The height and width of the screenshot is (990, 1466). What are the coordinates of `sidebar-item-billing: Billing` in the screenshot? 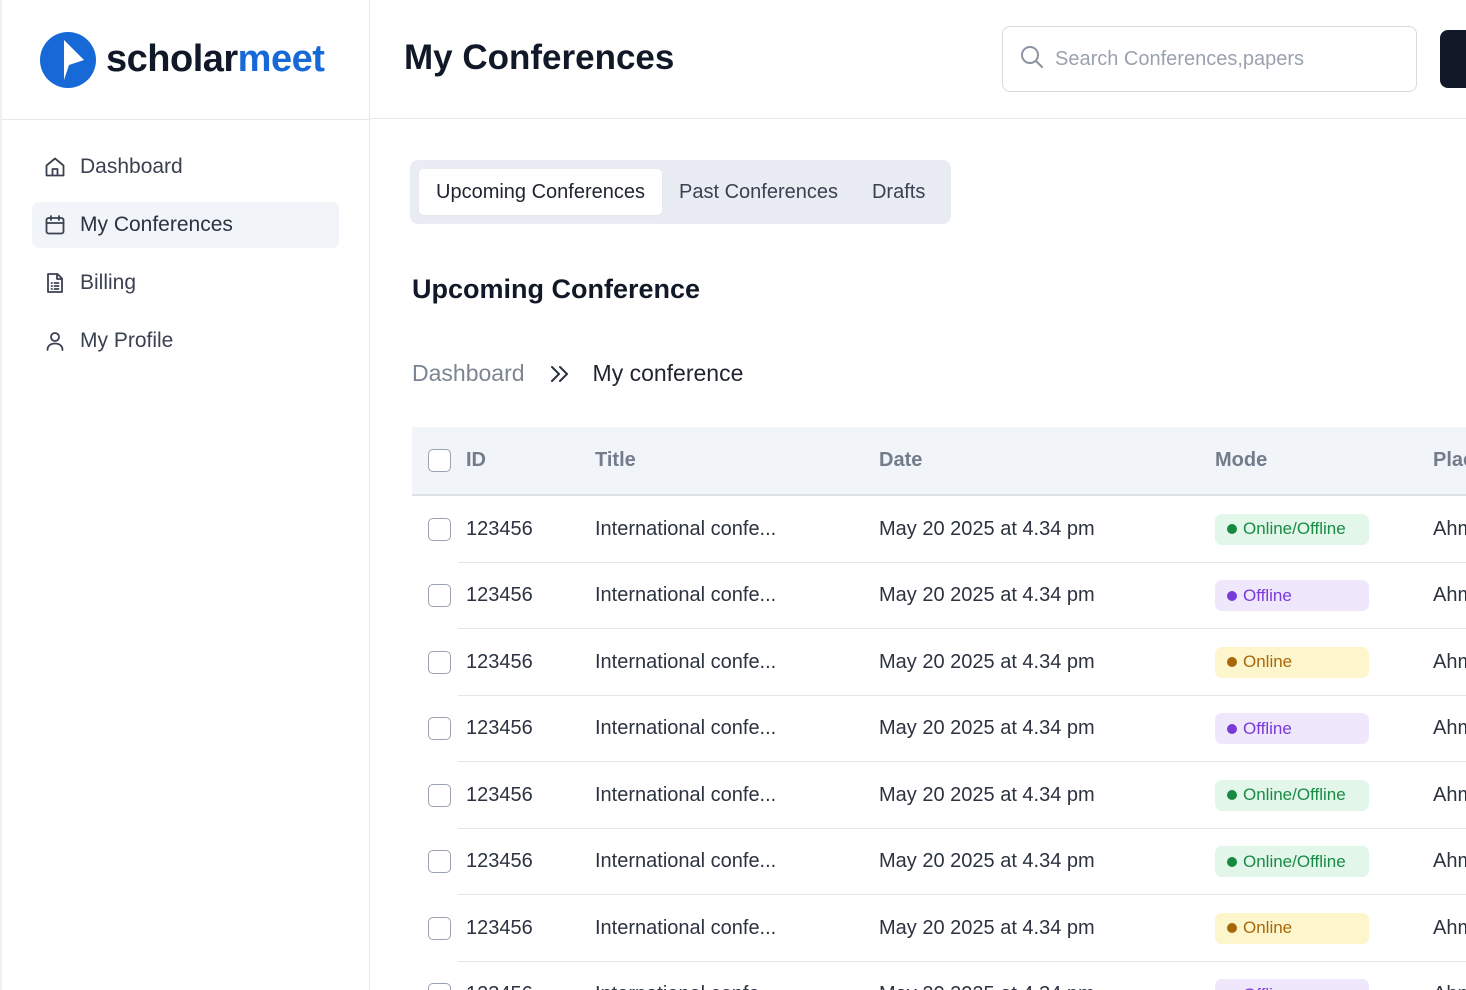 It's located at (185, 283).